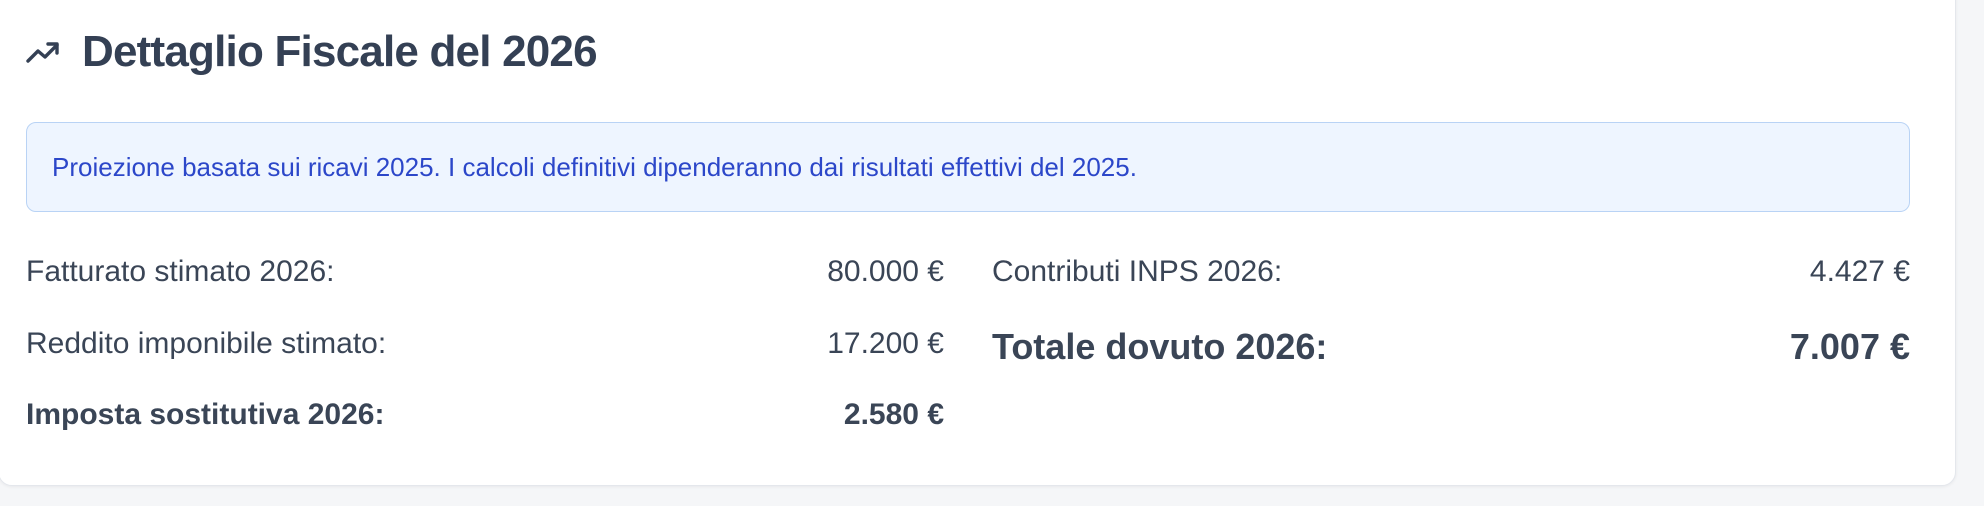 The height and width of the screenshot is (506, 1984). What do you see at coordinates (340, 51) in the screenshot?
I see `page-title: Dettaglio Fiscale del 2026` at bounding box center [340, 51].